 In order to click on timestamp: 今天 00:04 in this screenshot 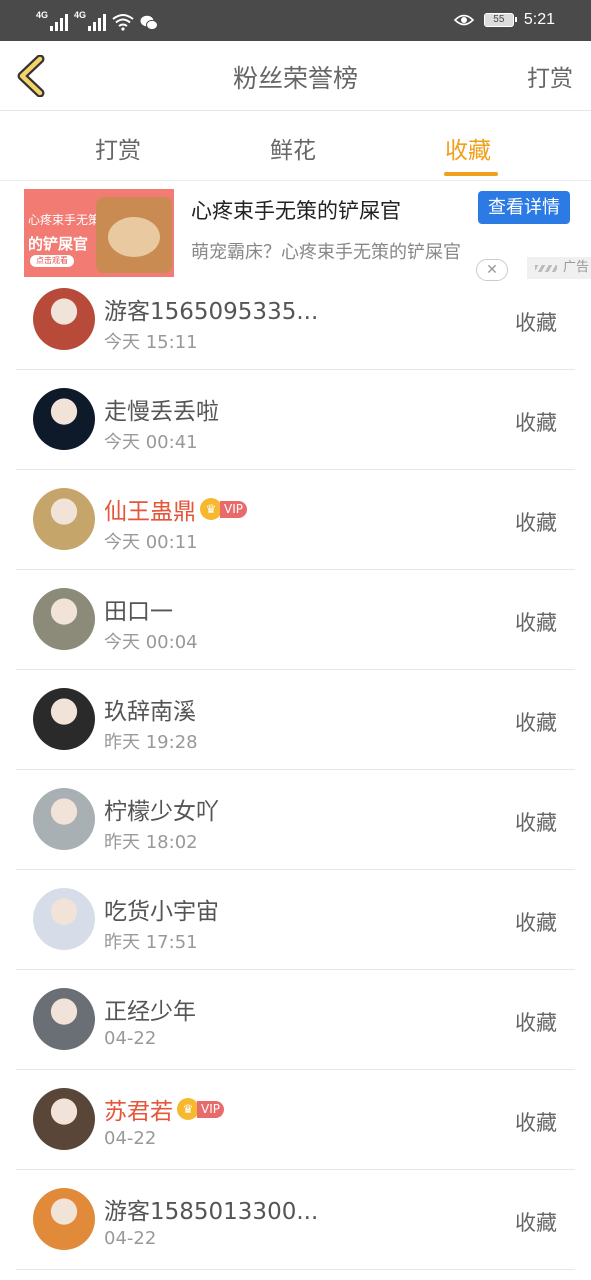, I will do `click(151, 642)`.